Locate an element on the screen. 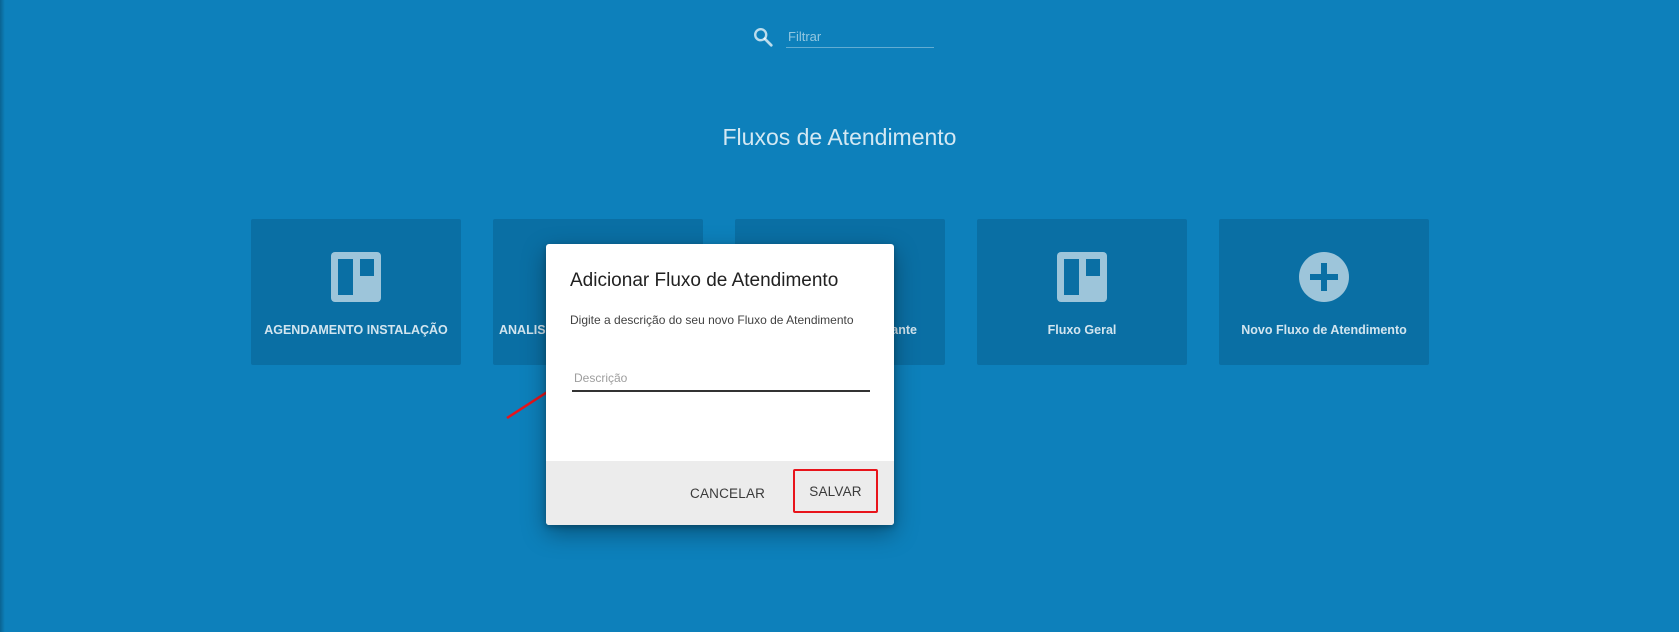 The height and width of the screenshot is (632, 1679). search-icon is located at coordinates (763, 37).